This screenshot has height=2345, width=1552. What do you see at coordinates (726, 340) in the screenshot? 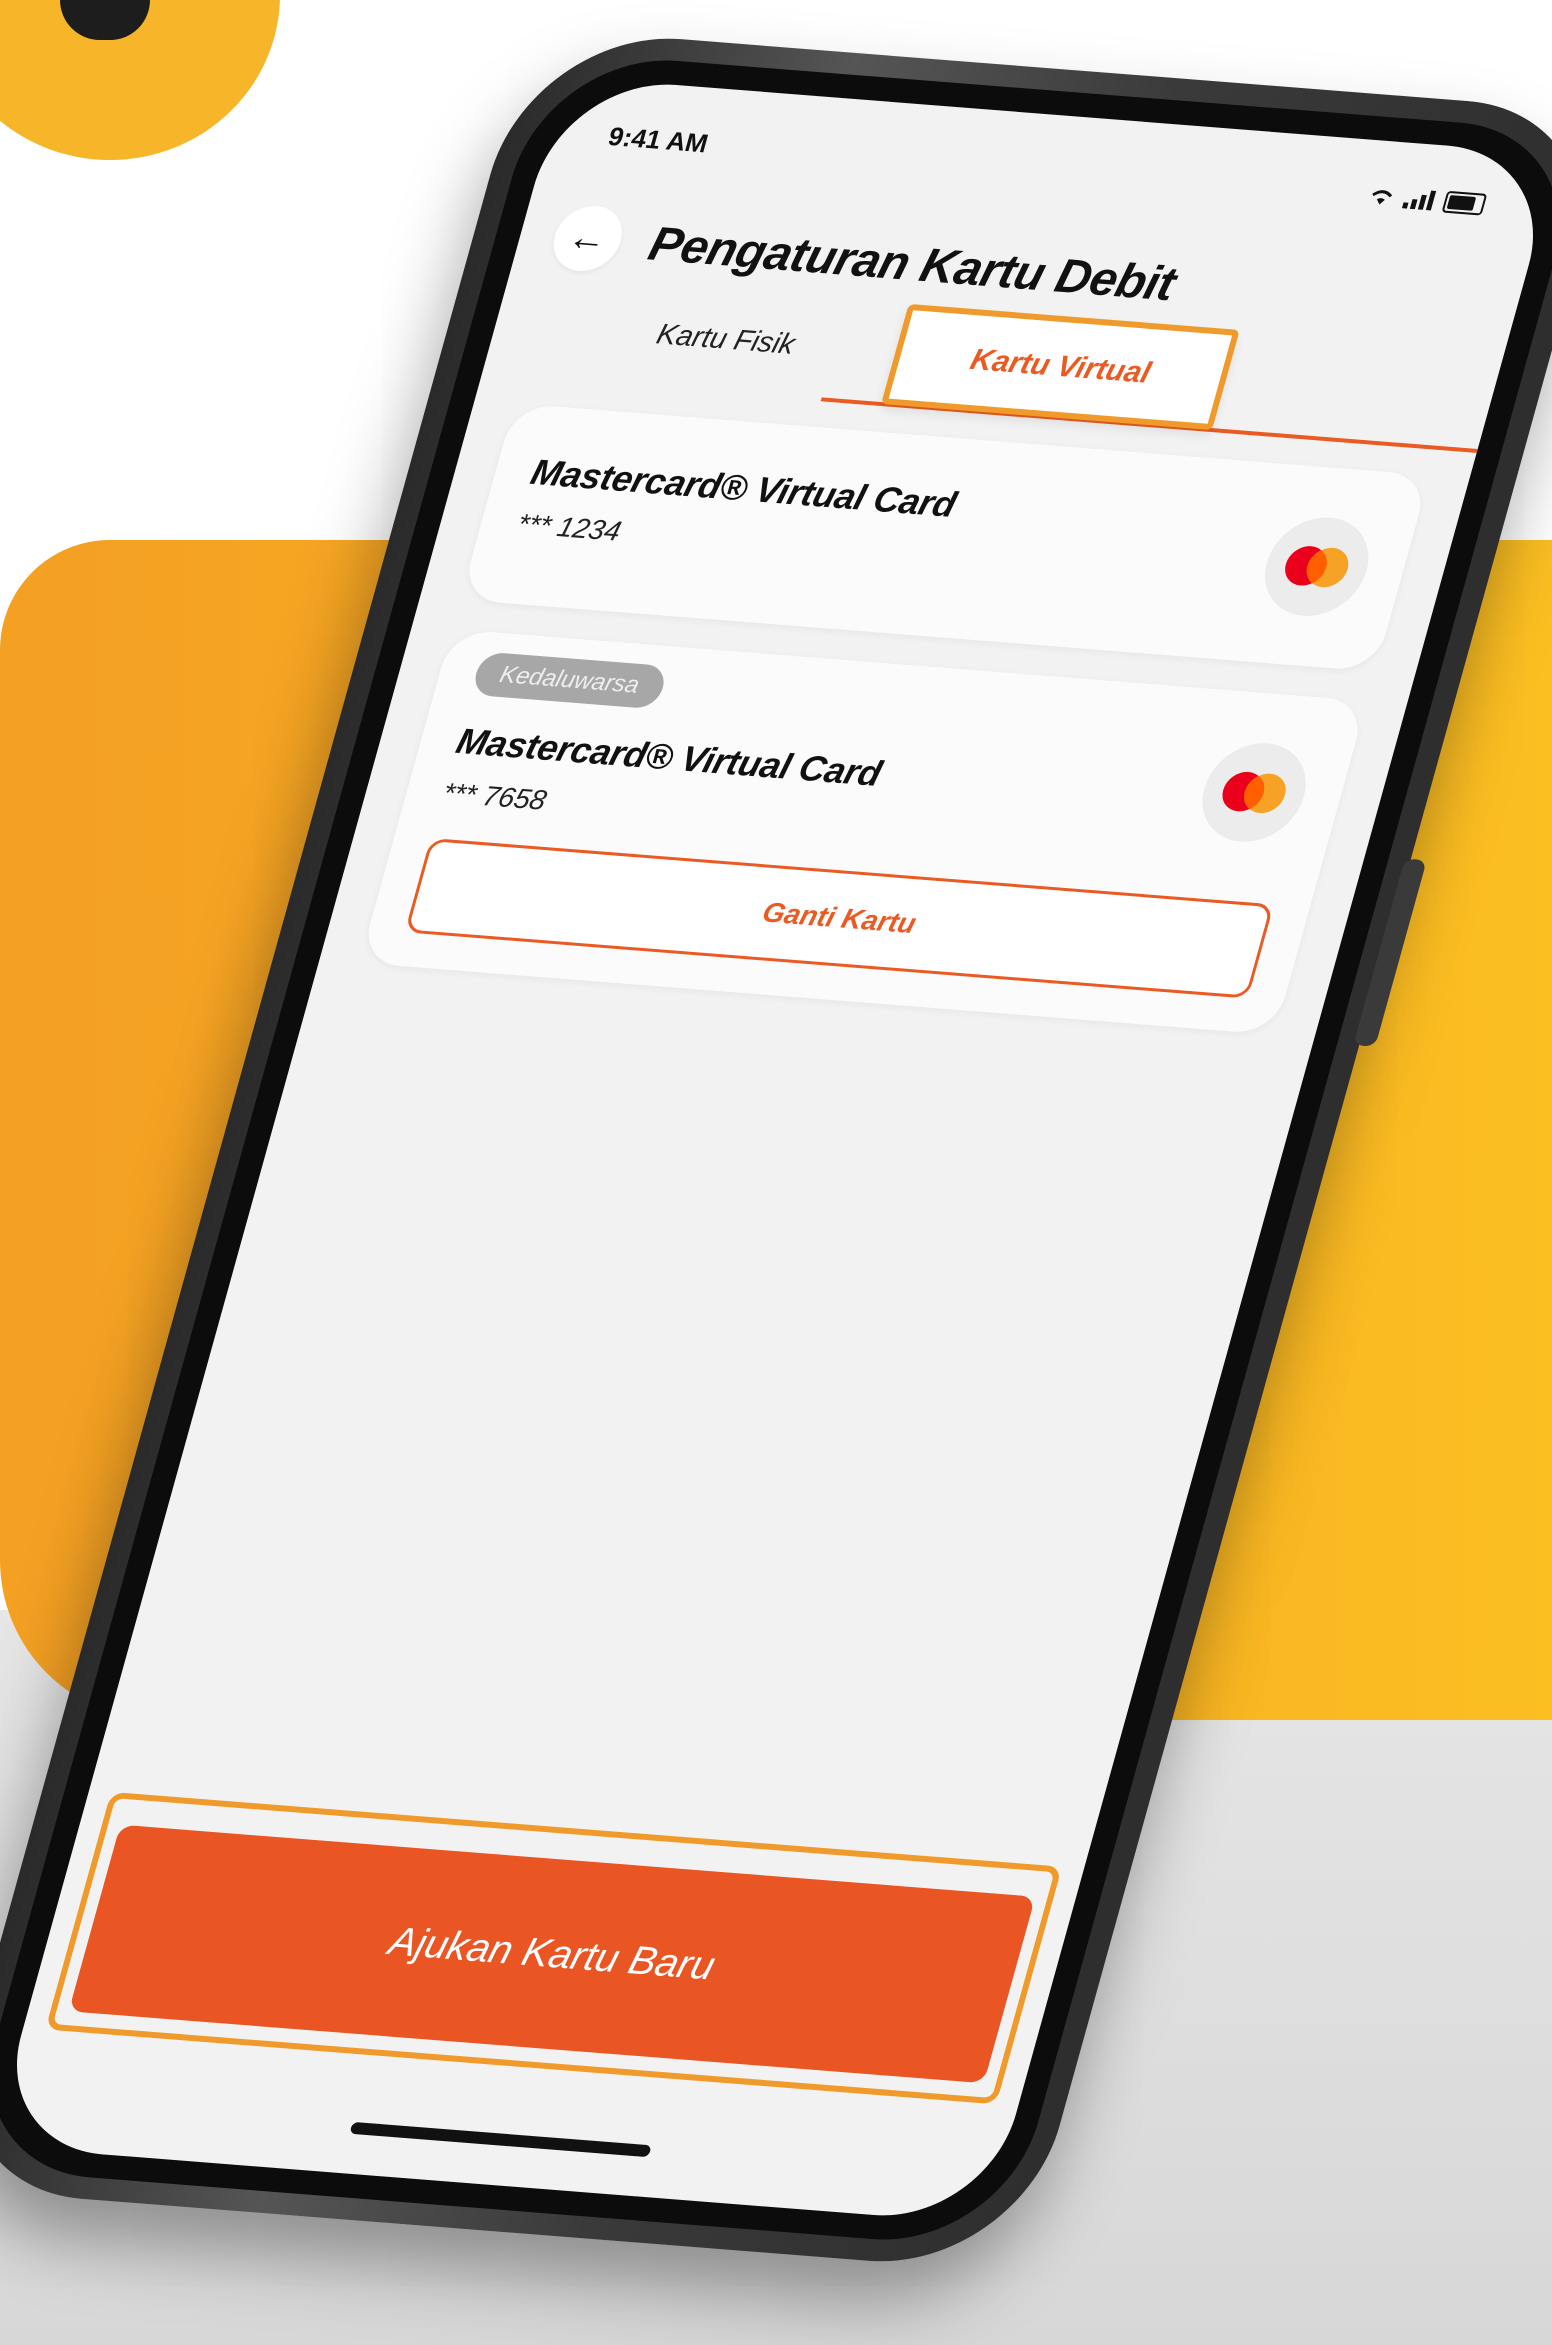
I see `tab-kartu-fisik: Kartu Fisik` at bounding box center [726, 340].